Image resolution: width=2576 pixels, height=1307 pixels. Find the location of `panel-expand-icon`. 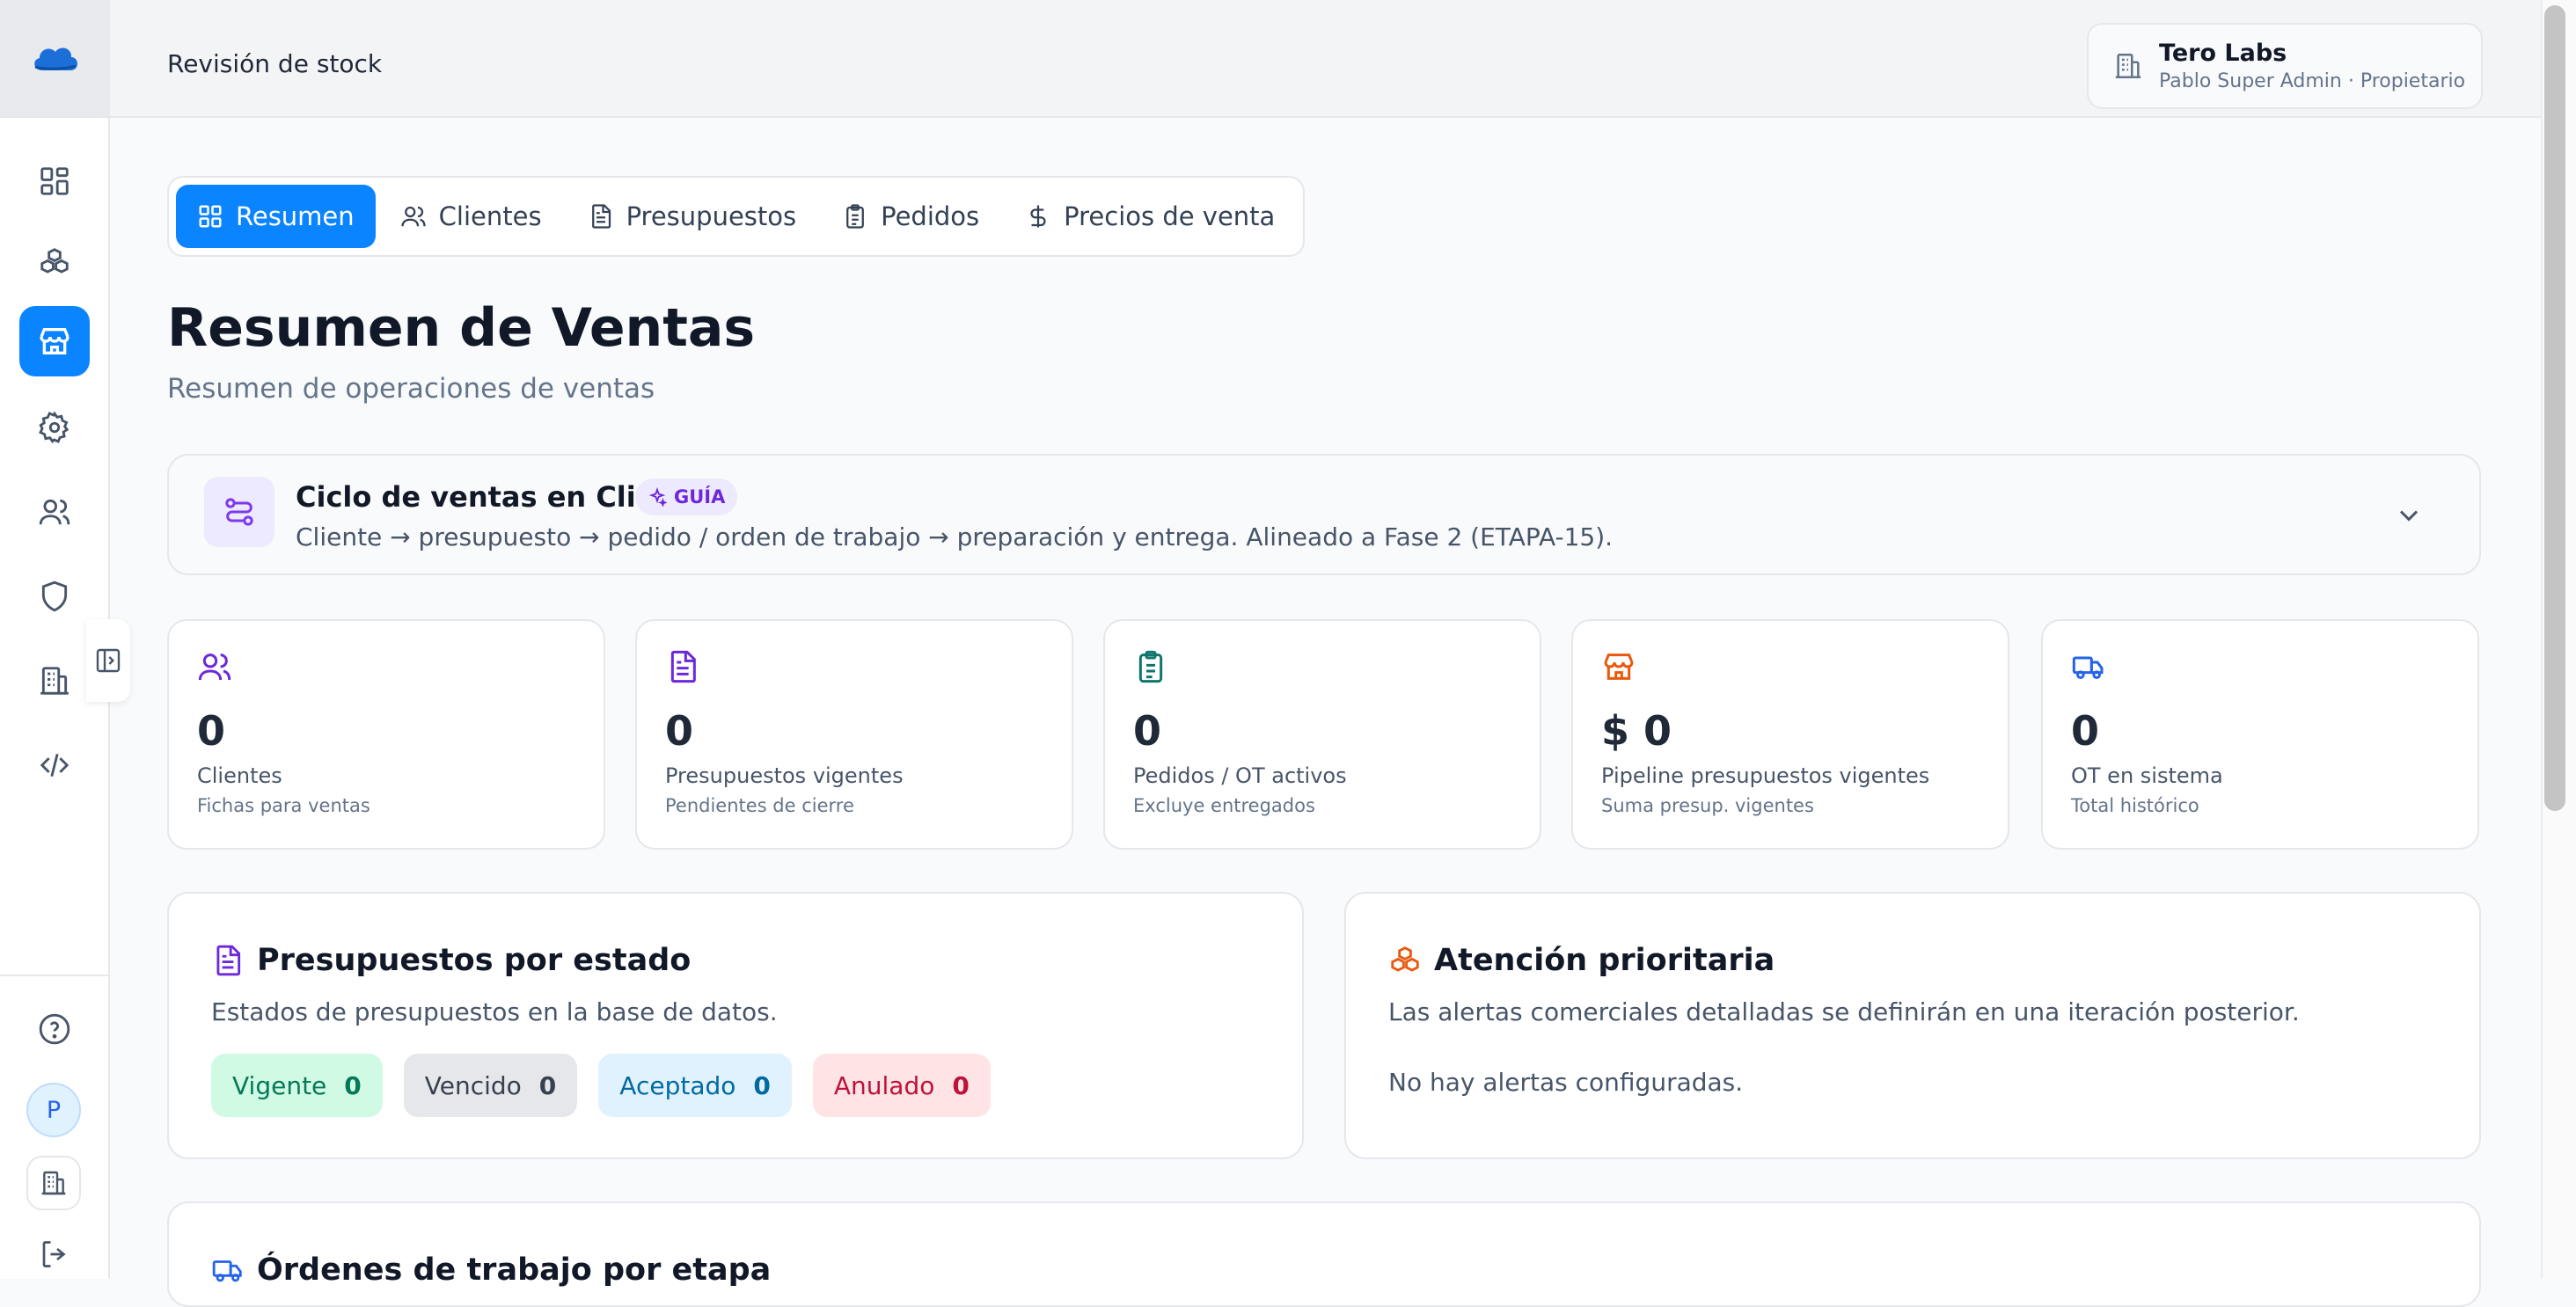

panel-expand-icon is located at coordinates (108, 661).